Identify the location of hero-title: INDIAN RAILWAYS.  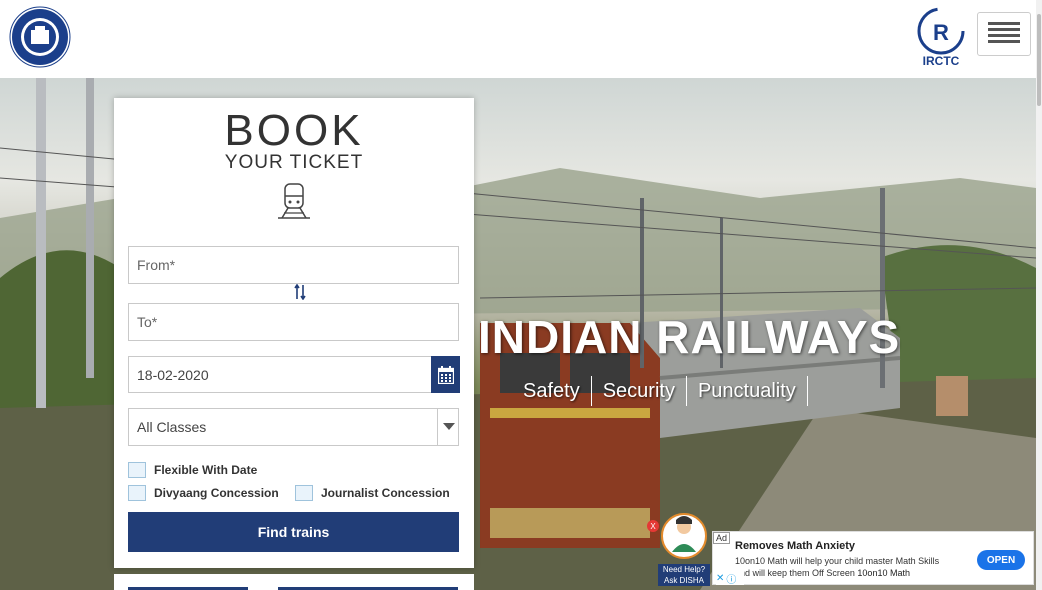
(689, 337).